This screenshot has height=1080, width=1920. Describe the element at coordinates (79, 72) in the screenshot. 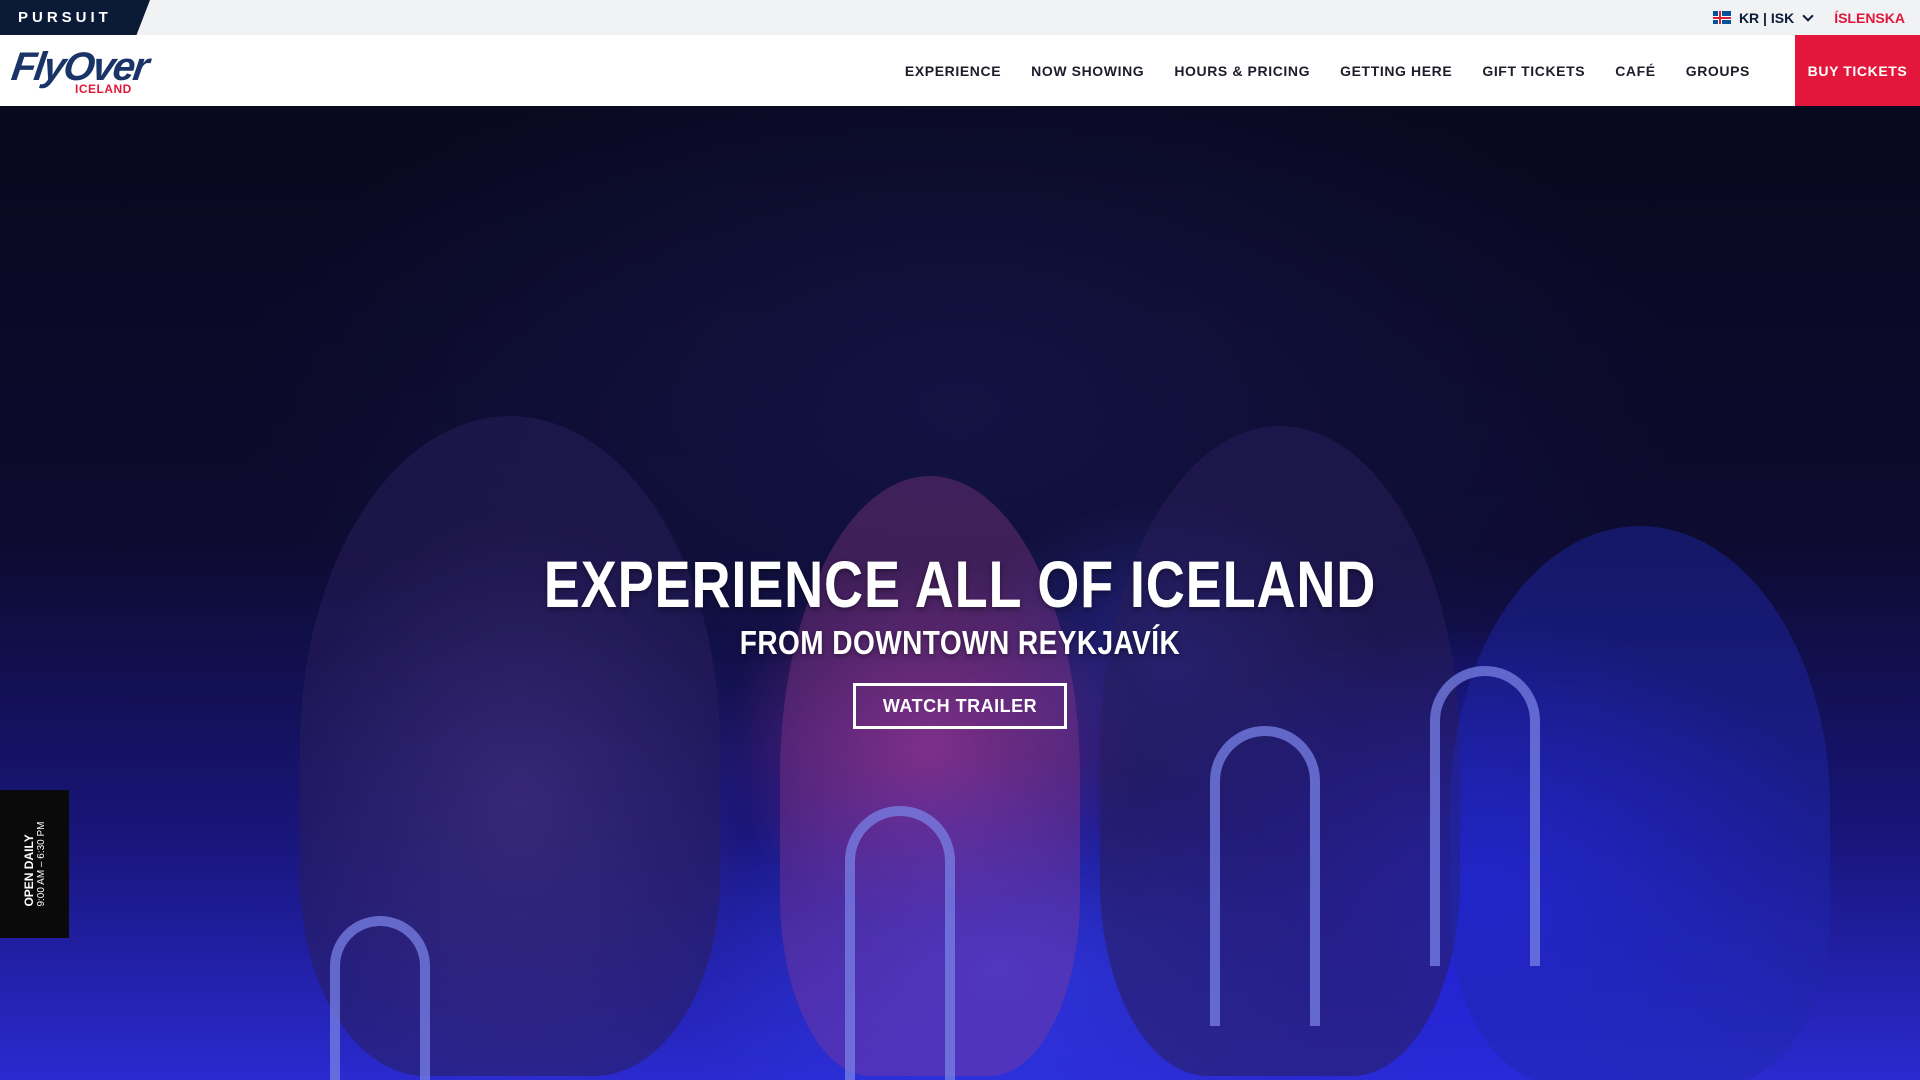

I see `flyover-iceland-logo: FlyOver ICELAND` at that location.